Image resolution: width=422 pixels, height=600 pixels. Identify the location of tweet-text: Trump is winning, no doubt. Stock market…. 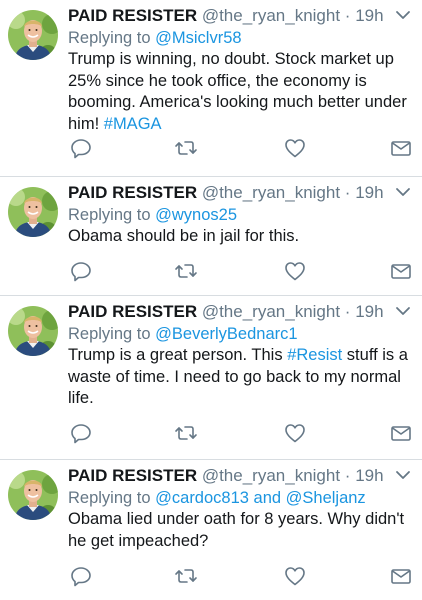
(240, 92).